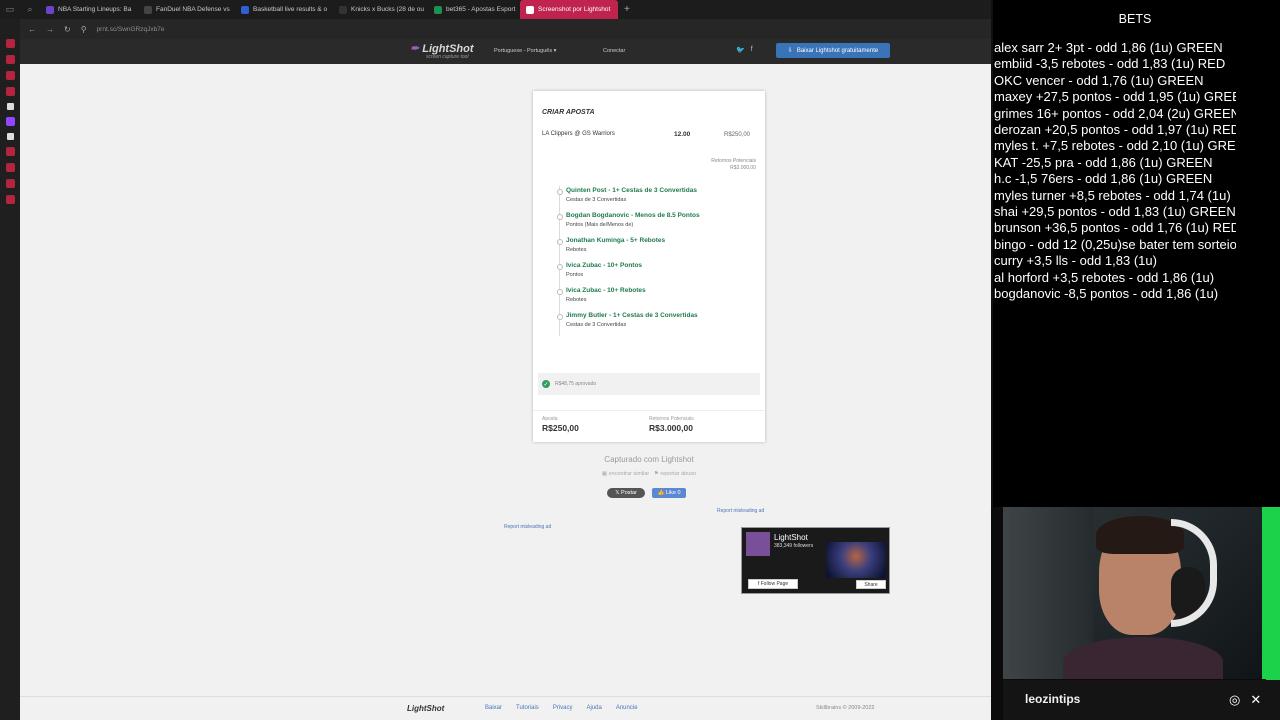 This screenshot has width=1280, height=720. Describe the element at coordinates (1110, 64) in the screenshot. I see `bet-line: embiid -3,5 rebotes - odd 1,83 (1u) RED` at that location.